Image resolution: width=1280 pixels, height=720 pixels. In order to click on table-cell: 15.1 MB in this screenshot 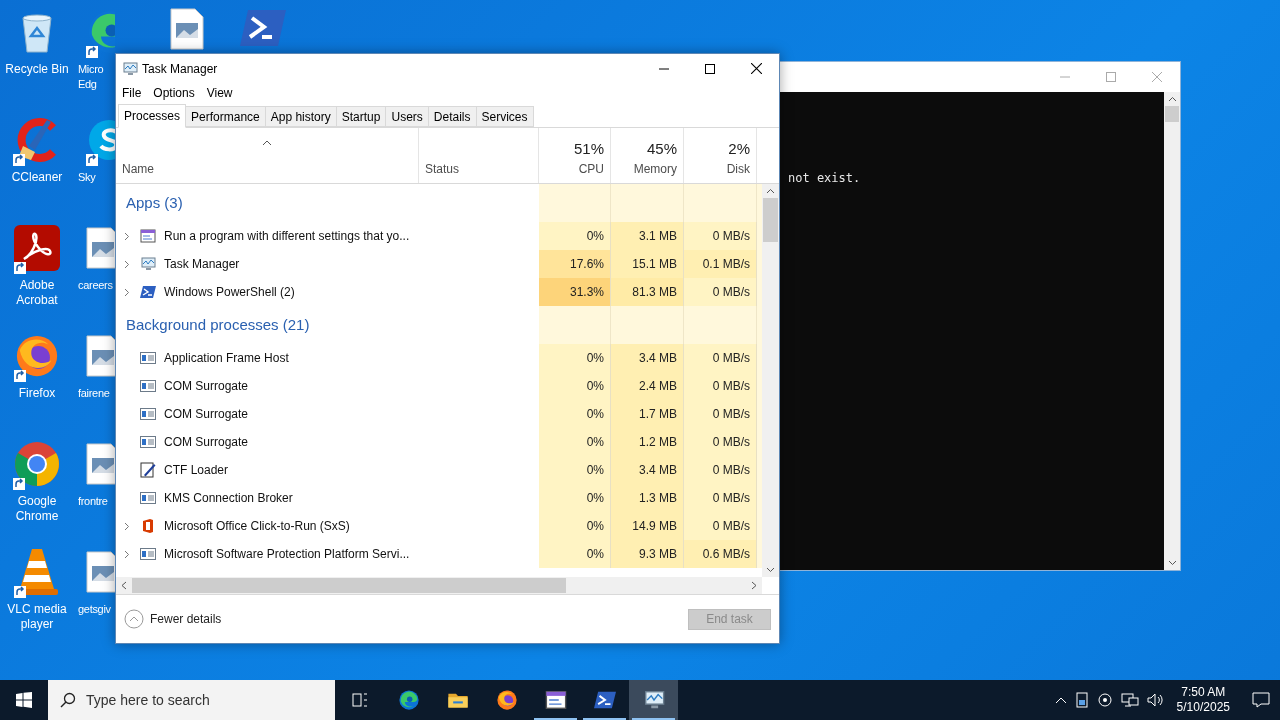, I will do `click(647, 264)`.